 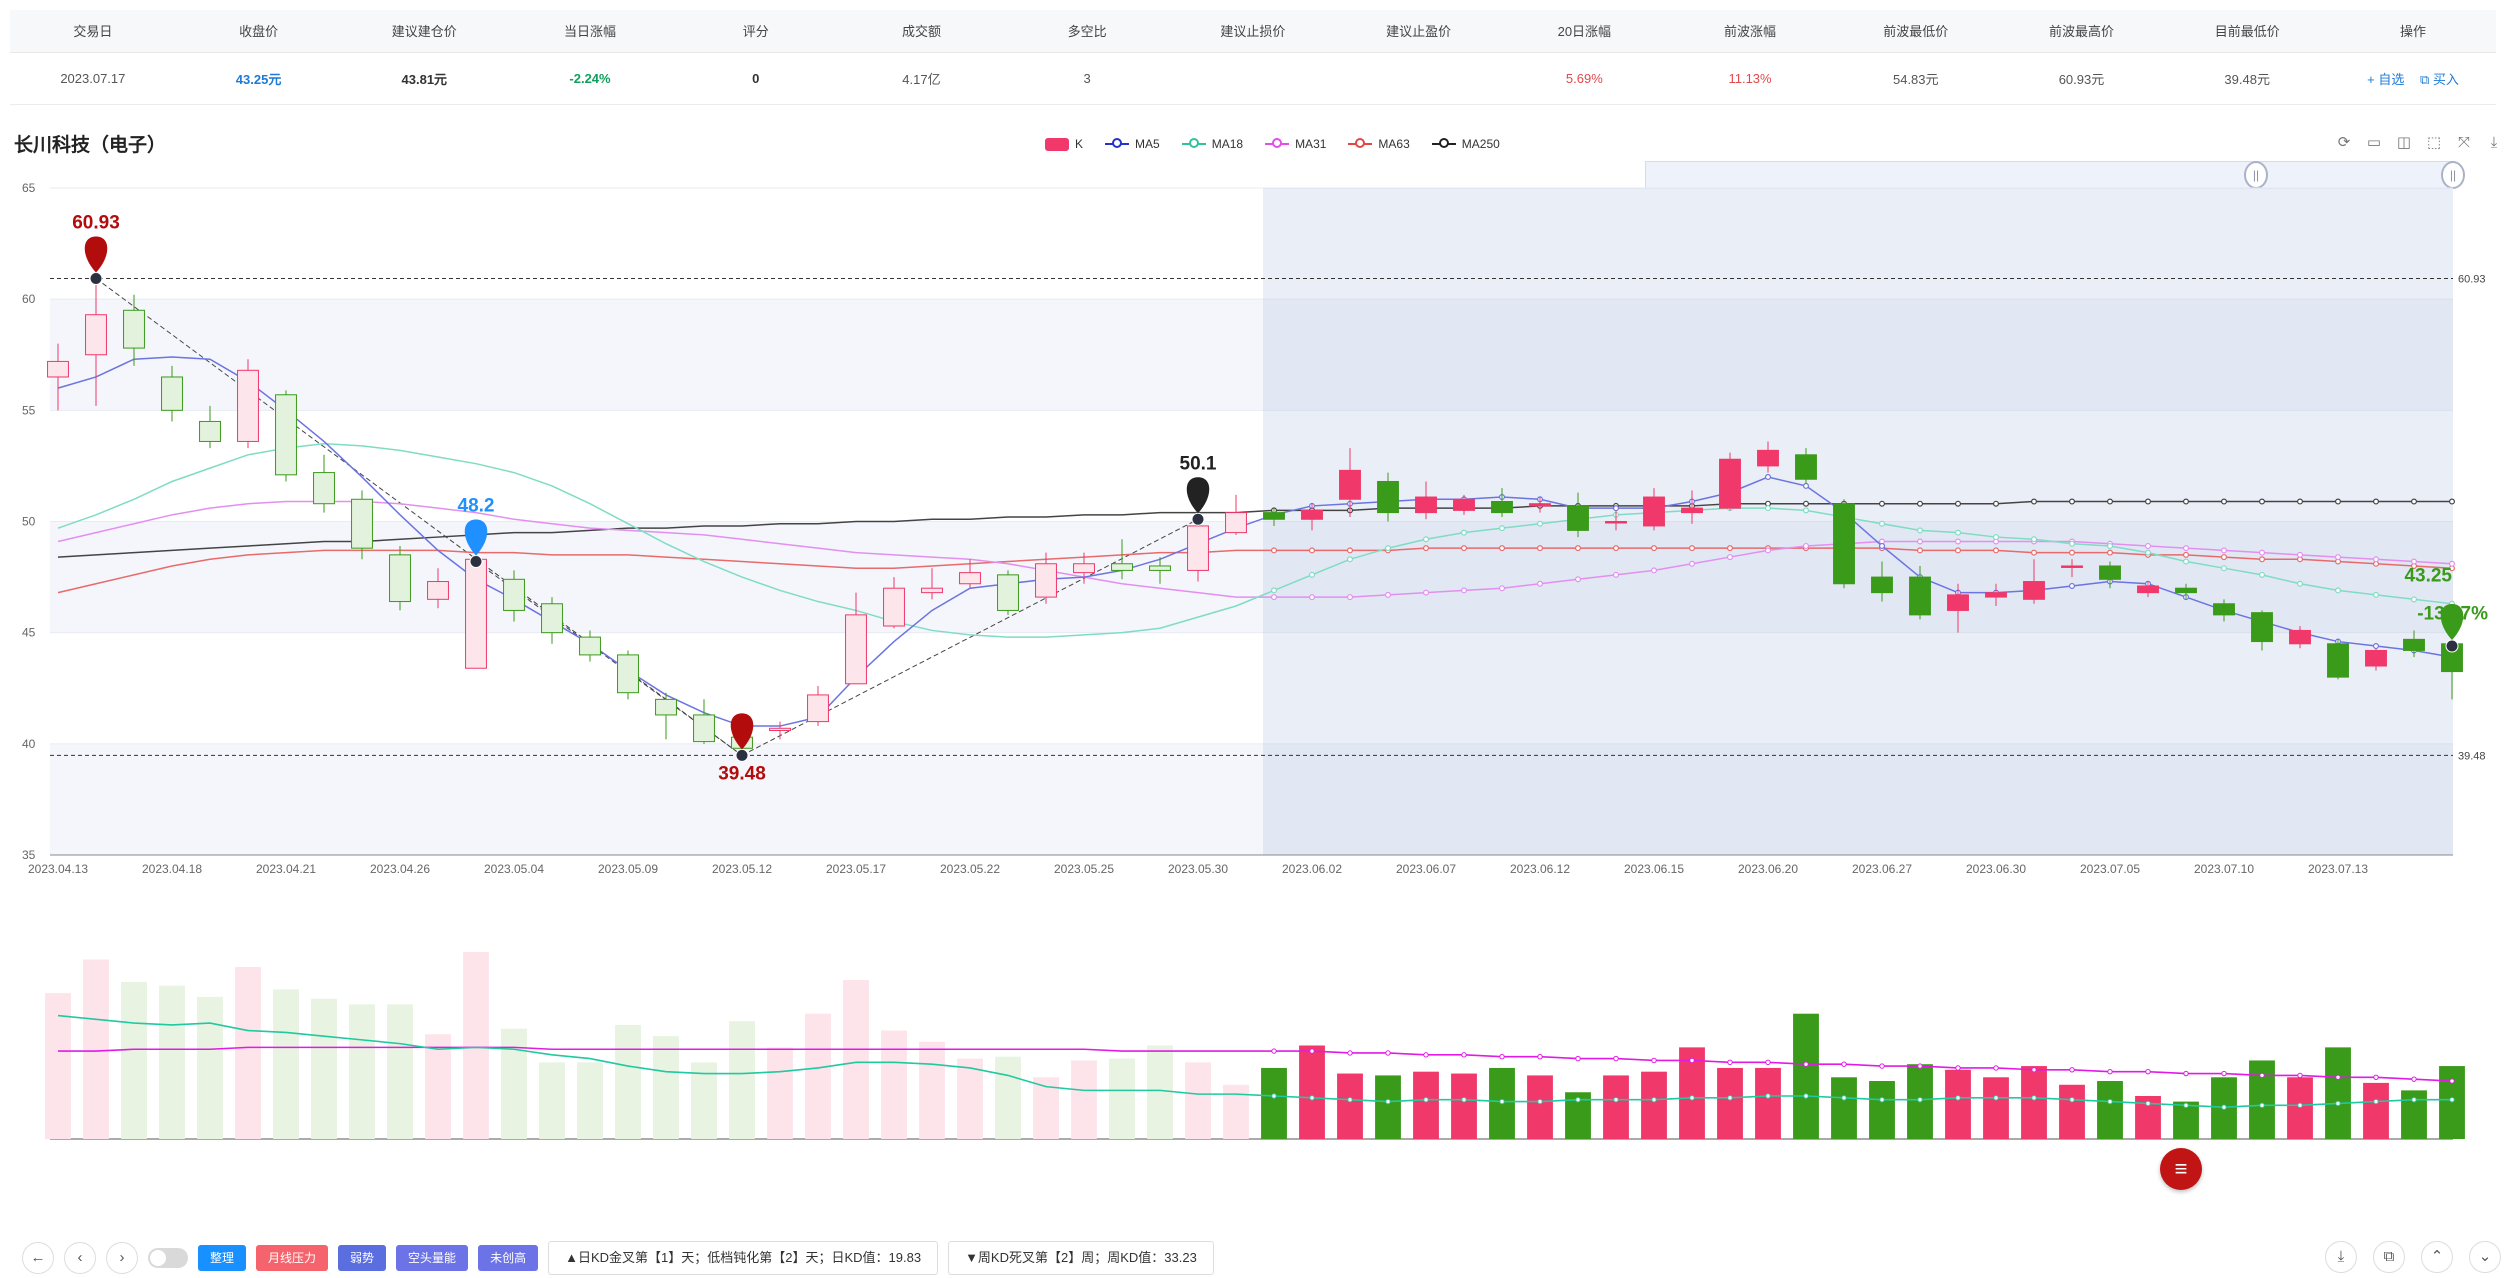 What do you see at coordinates (1081, 1258) in the screenshot?
I see `weekly-kd-info: ▼周KD死叉第【2】周；周KD值：33.23` at bounding box center [1081, 1258].